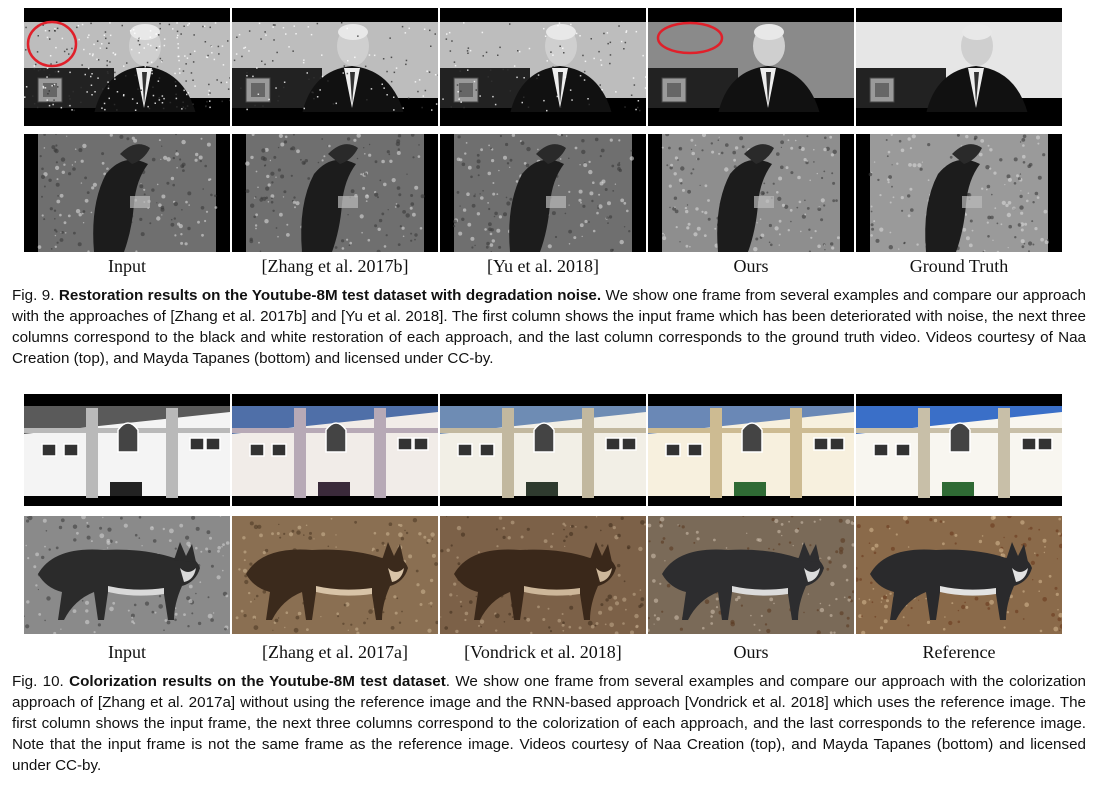  Describe the element at coordinates (751, 450) in the screenshot. I see `fig10-building-ours-image` at that location.